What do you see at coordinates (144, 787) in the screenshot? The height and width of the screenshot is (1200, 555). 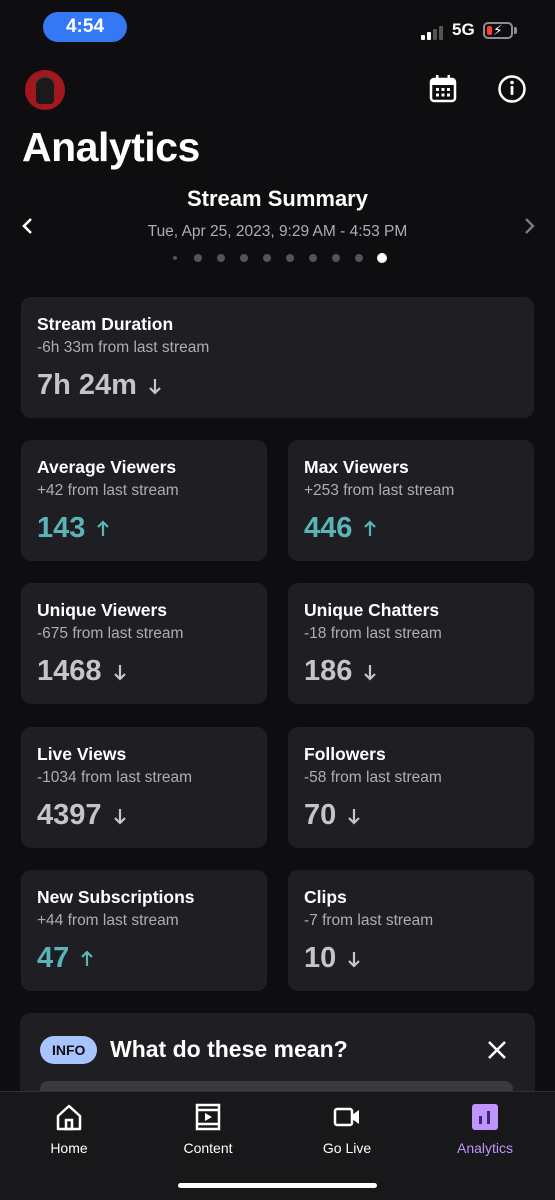 I see `stat-card-live-views: Live Views -1034 from last stream 4397` at bounding box center [144, 787].